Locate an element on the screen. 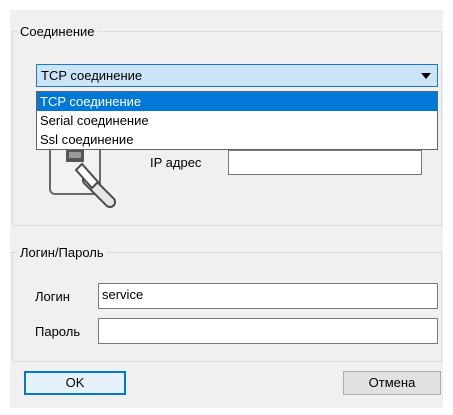  ip-address-input is located at coordinates (325, 162).